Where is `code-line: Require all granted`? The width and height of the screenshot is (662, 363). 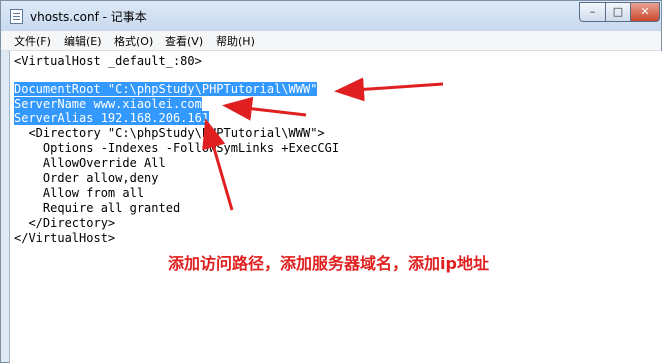
code-line: Require all granted is located at coordinates (97, 208).